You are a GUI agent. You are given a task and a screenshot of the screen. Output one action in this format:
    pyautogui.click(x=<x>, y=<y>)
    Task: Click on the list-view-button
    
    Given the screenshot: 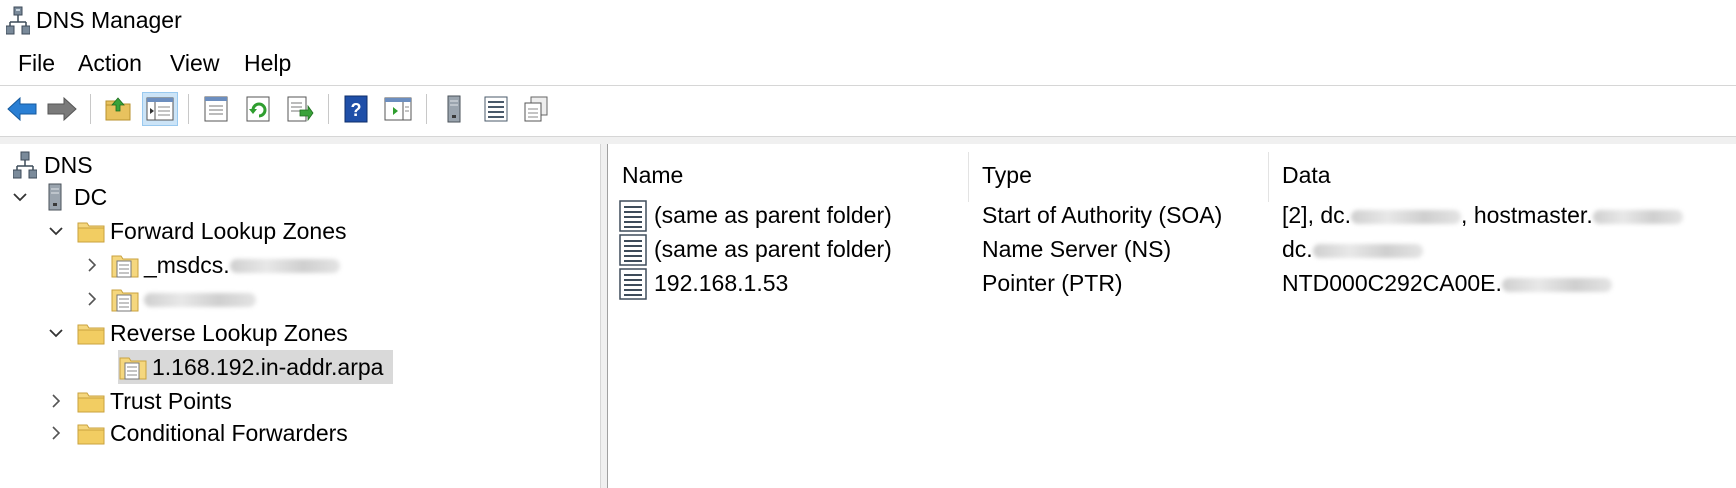 What is the action you would take?
    pyautogui.click(x=496, y=109)
    